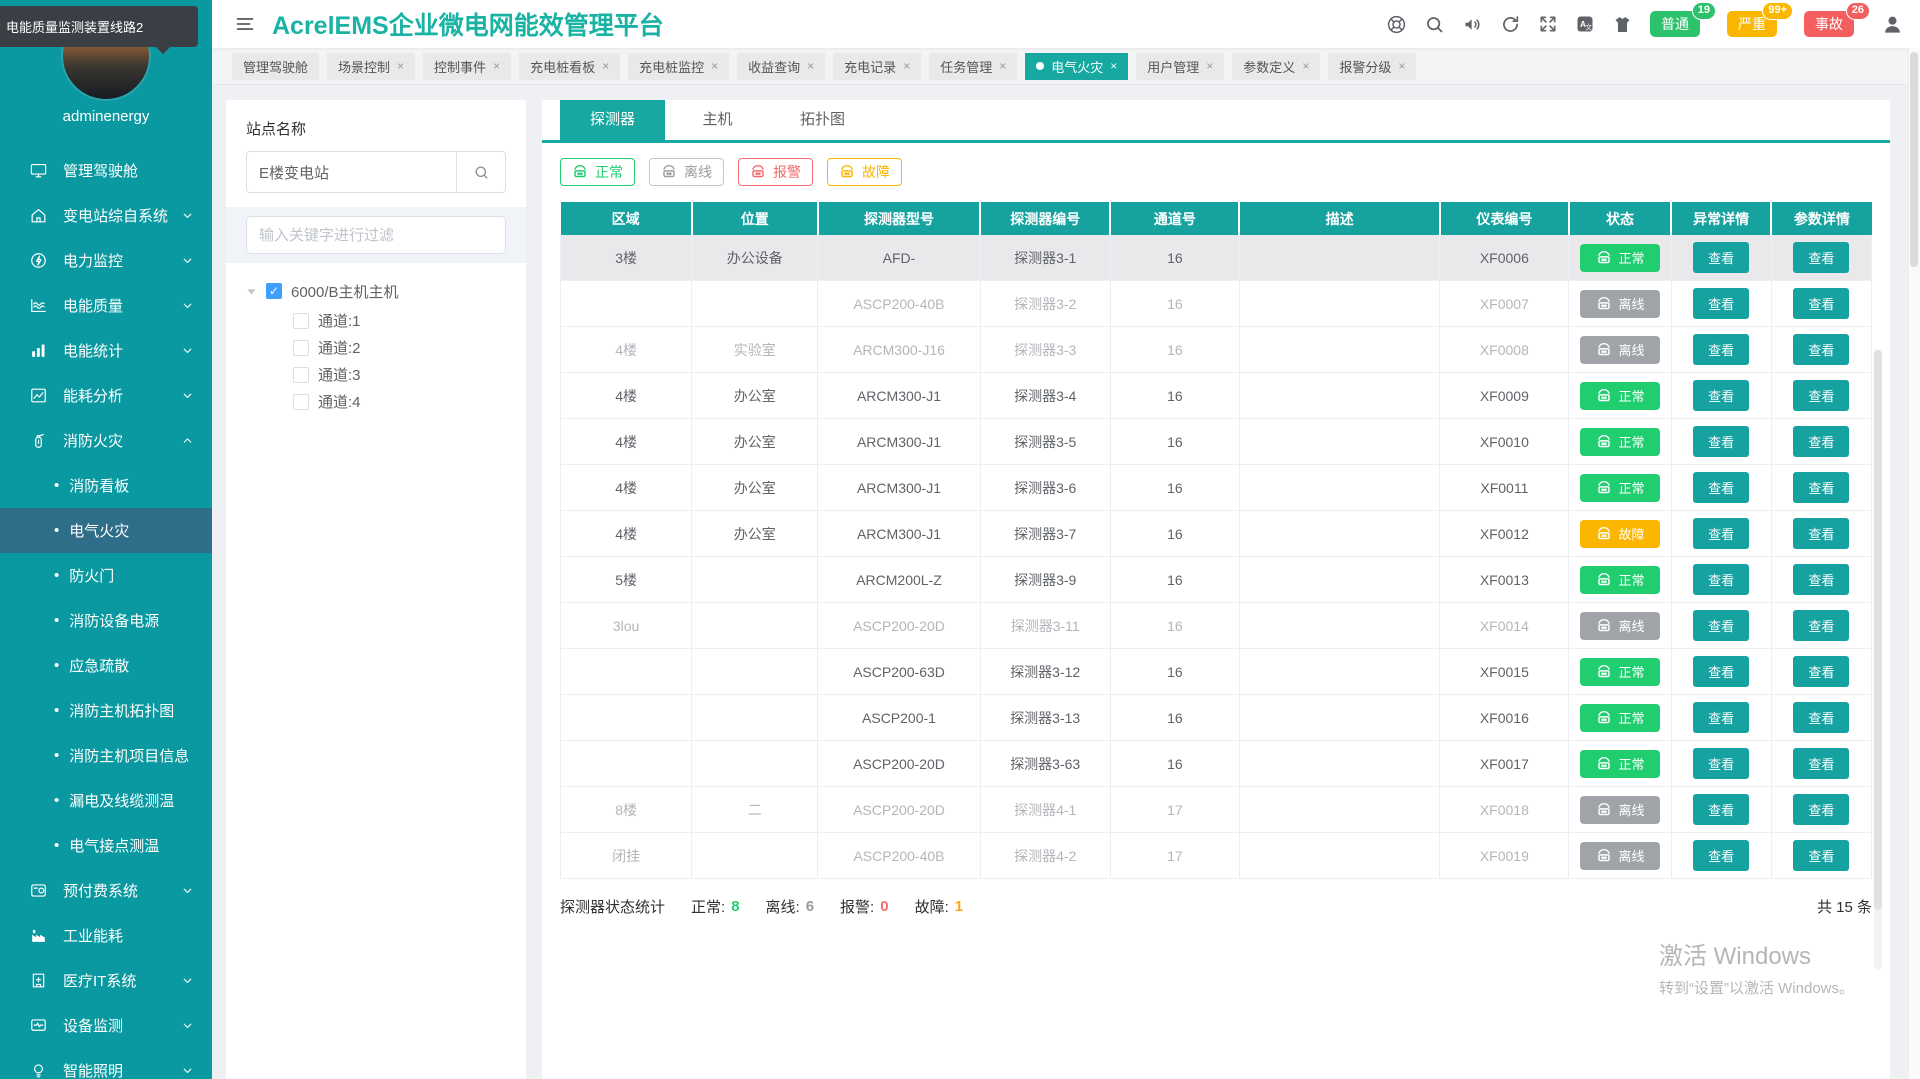  I want to click on sidebar-item-11: 设备监测, so click(106, 1025).